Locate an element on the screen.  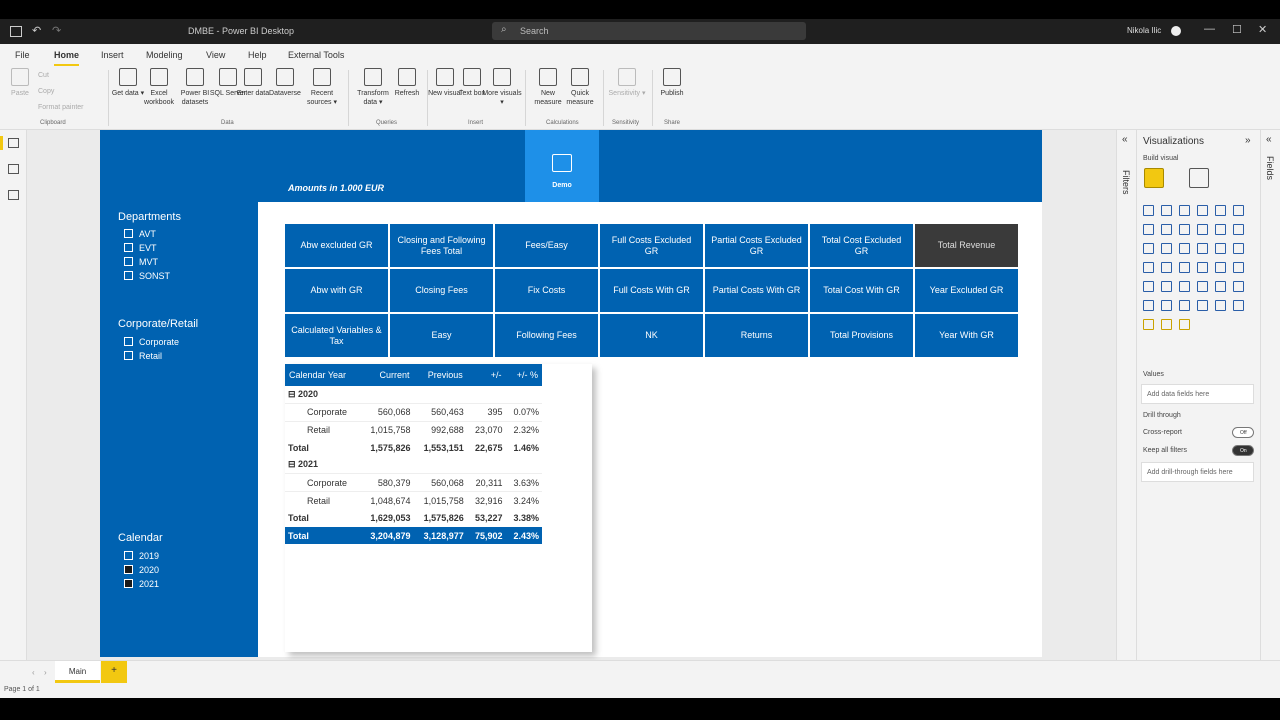
matrix-row-sub: Retail 1,048,674 1,015,758 32,916 3.24% is located at coordinates (413, 500).